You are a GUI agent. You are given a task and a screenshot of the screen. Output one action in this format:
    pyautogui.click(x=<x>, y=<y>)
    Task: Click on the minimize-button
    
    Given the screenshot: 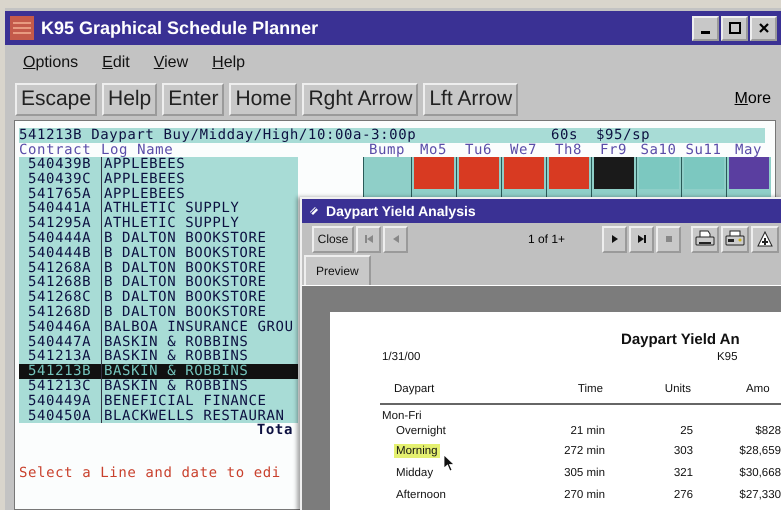 What is the action you would take?
    pyautogui.click(x=705, y=28)
    